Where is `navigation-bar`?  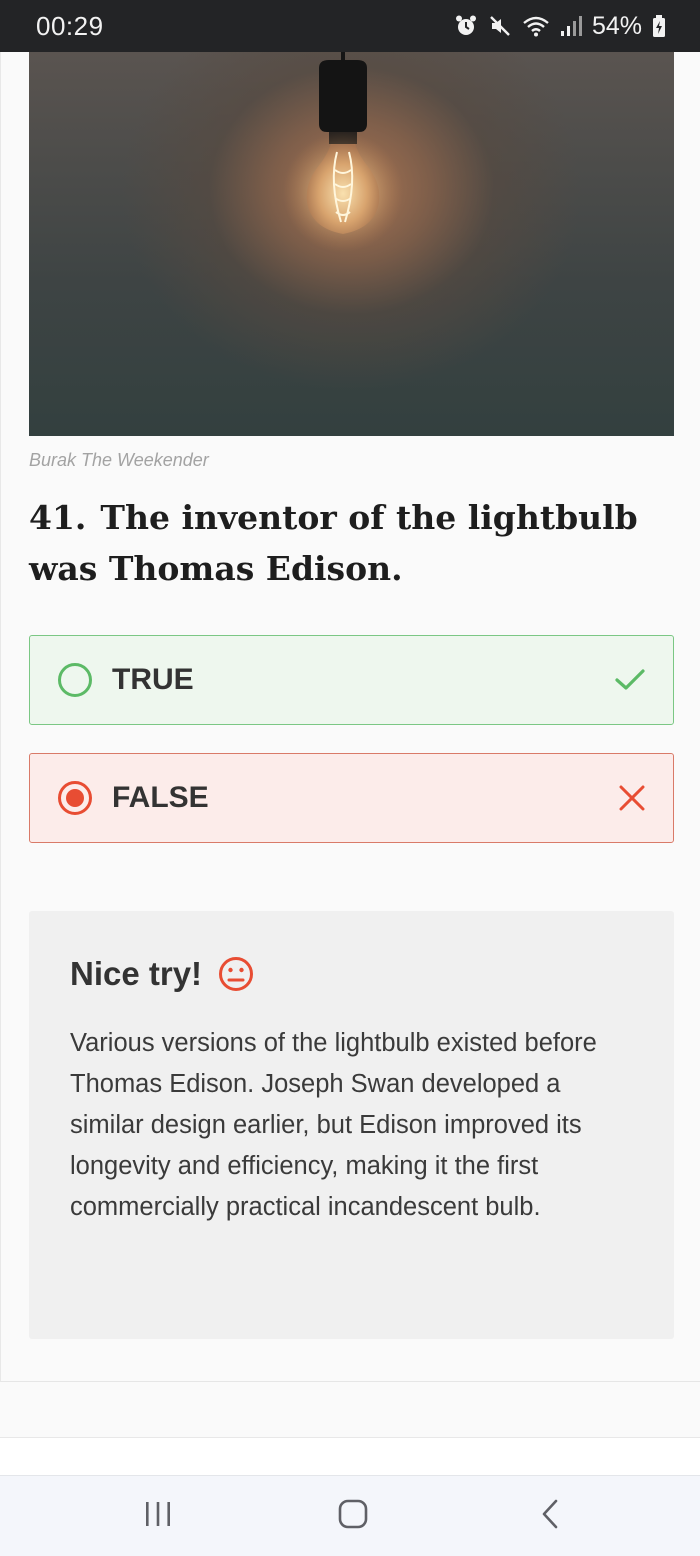
navigation-bar is located at coordinates (350, 1515).